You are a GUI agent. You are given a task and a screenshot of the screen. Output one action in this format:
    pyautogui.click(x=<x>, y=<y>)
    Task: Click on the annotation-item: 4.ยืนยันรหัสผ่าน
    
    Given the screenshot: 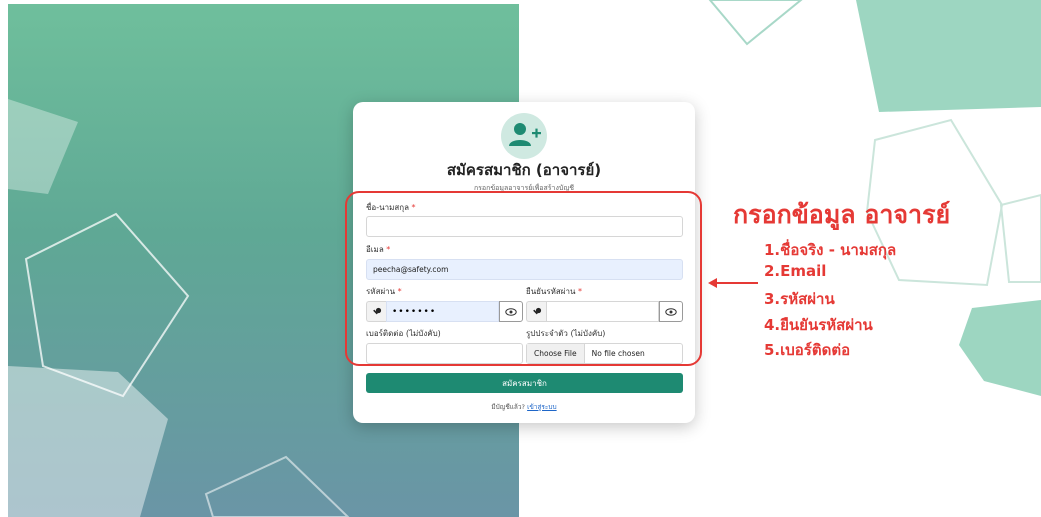 What is the action you would take?
    pyautogui.click(x=818, y=325)
    